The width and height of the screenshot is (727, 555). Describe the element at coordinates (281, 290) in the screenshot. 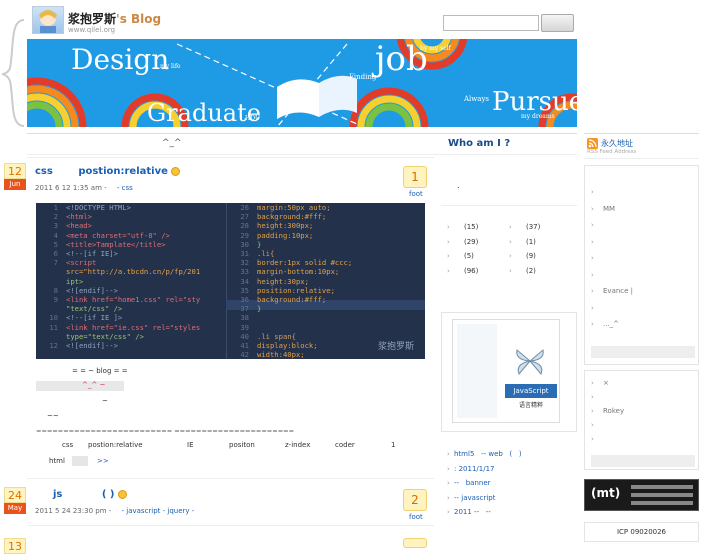

I see `code-line: 35 position:relative;` at that location.